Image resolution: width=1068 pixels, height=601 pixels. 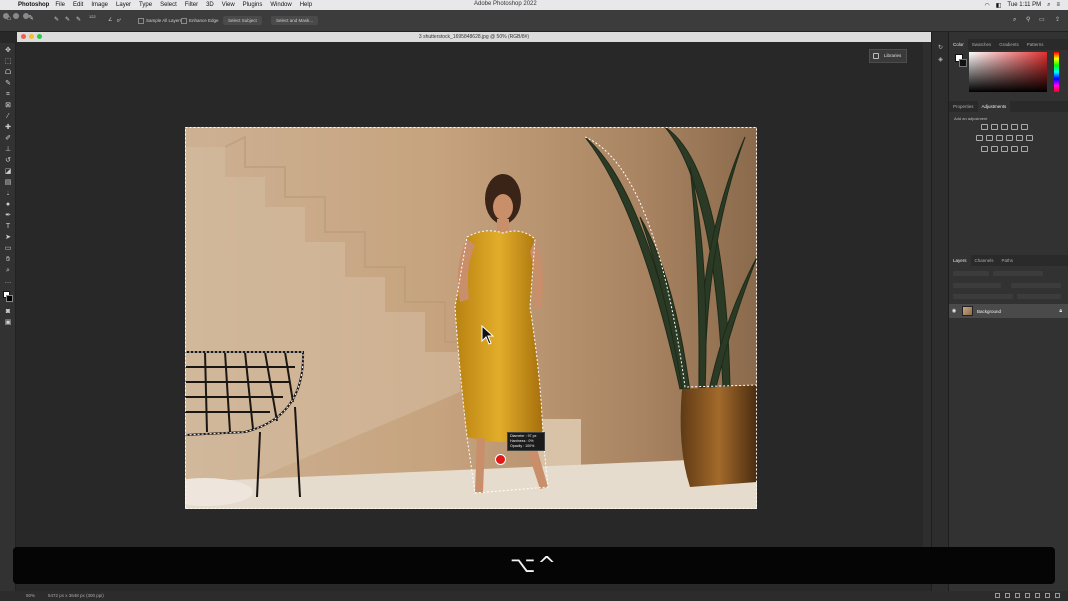 I want to click on move-tool-icon: ✥, so click(x=8, y=51).